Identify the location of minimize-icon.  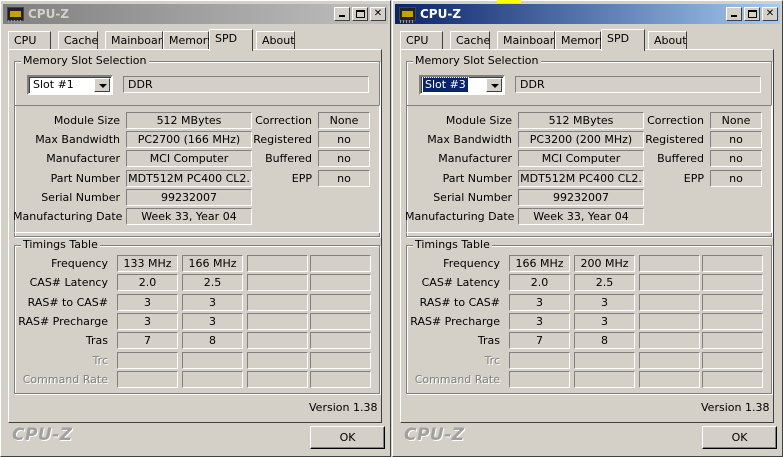
(342, 16).